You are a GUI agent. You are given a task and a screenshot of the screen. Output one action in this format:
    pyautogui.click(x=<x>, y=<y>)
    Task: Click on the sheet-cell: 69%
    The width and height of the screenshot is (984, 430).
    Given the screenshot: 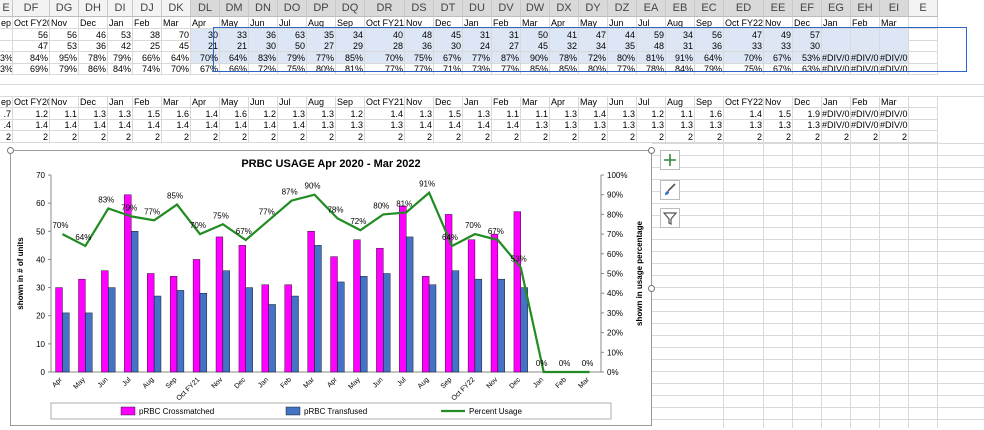 What is the action you would take?
    pyautogui.click(x=31, y=69)
    